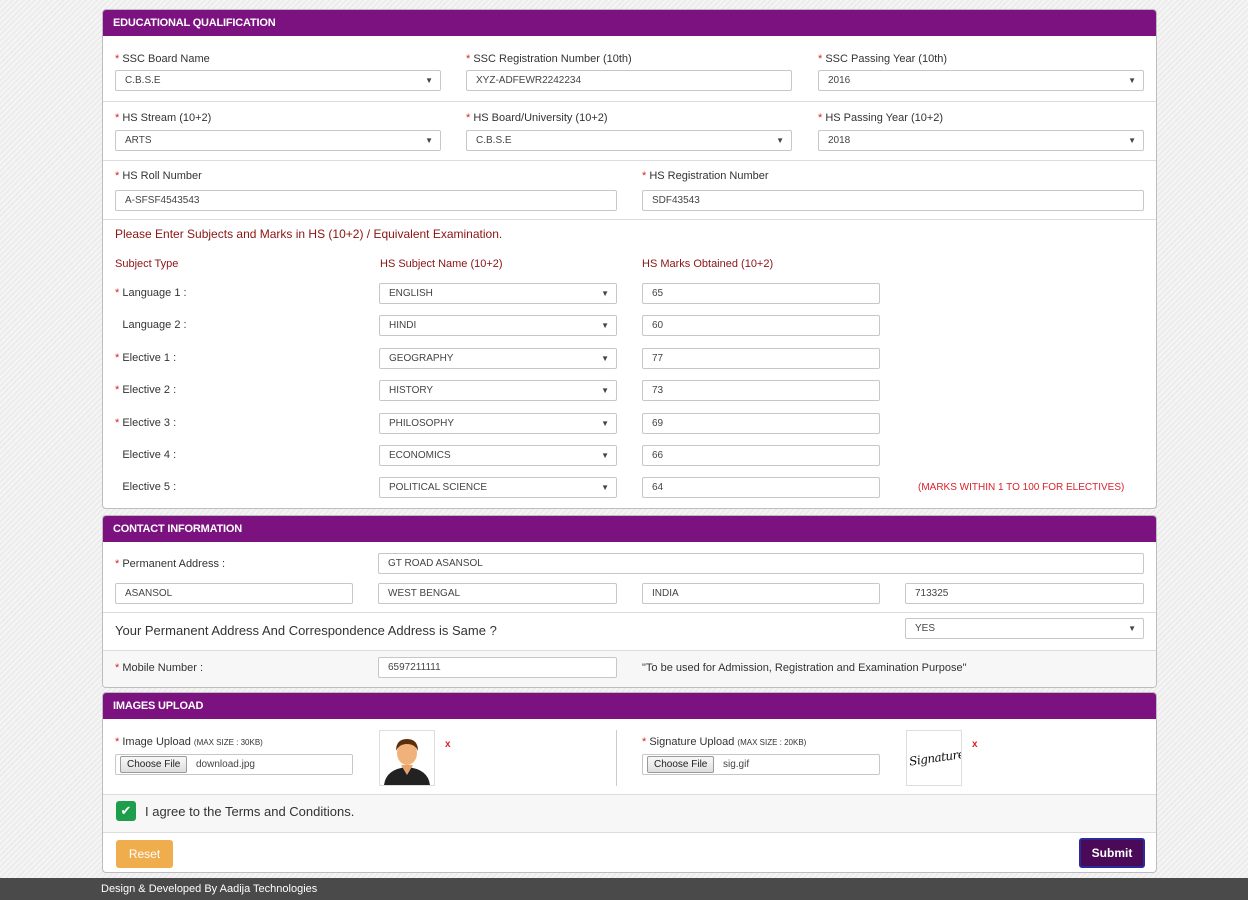  I want to click on hs-stream-label: * HS Stream (10+2), so click(163, 118).